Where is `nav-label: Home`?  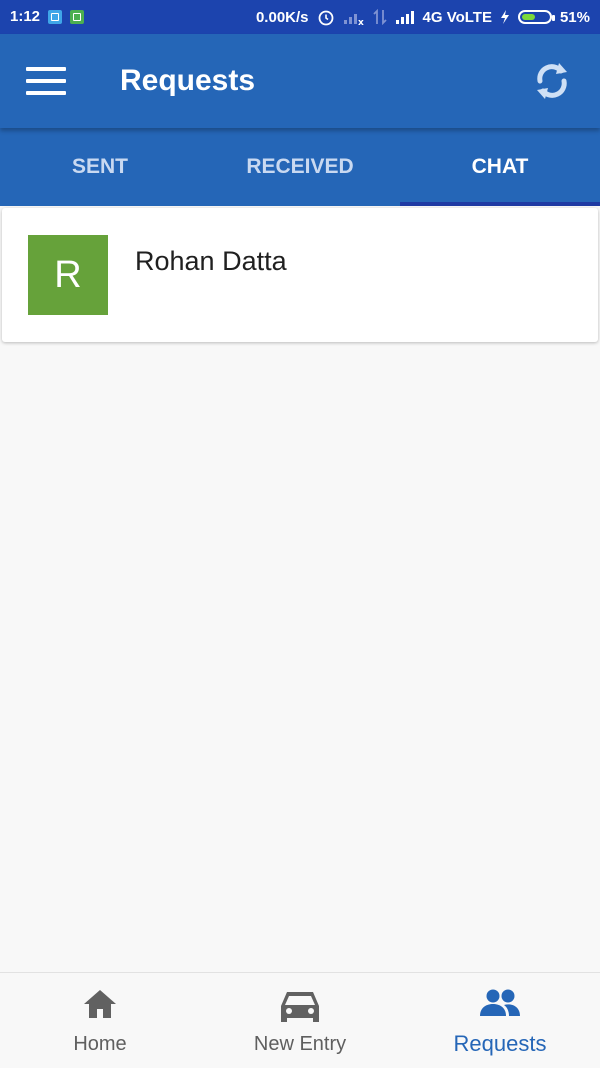 nav-label: Home is located at coordinates (100, 1044).